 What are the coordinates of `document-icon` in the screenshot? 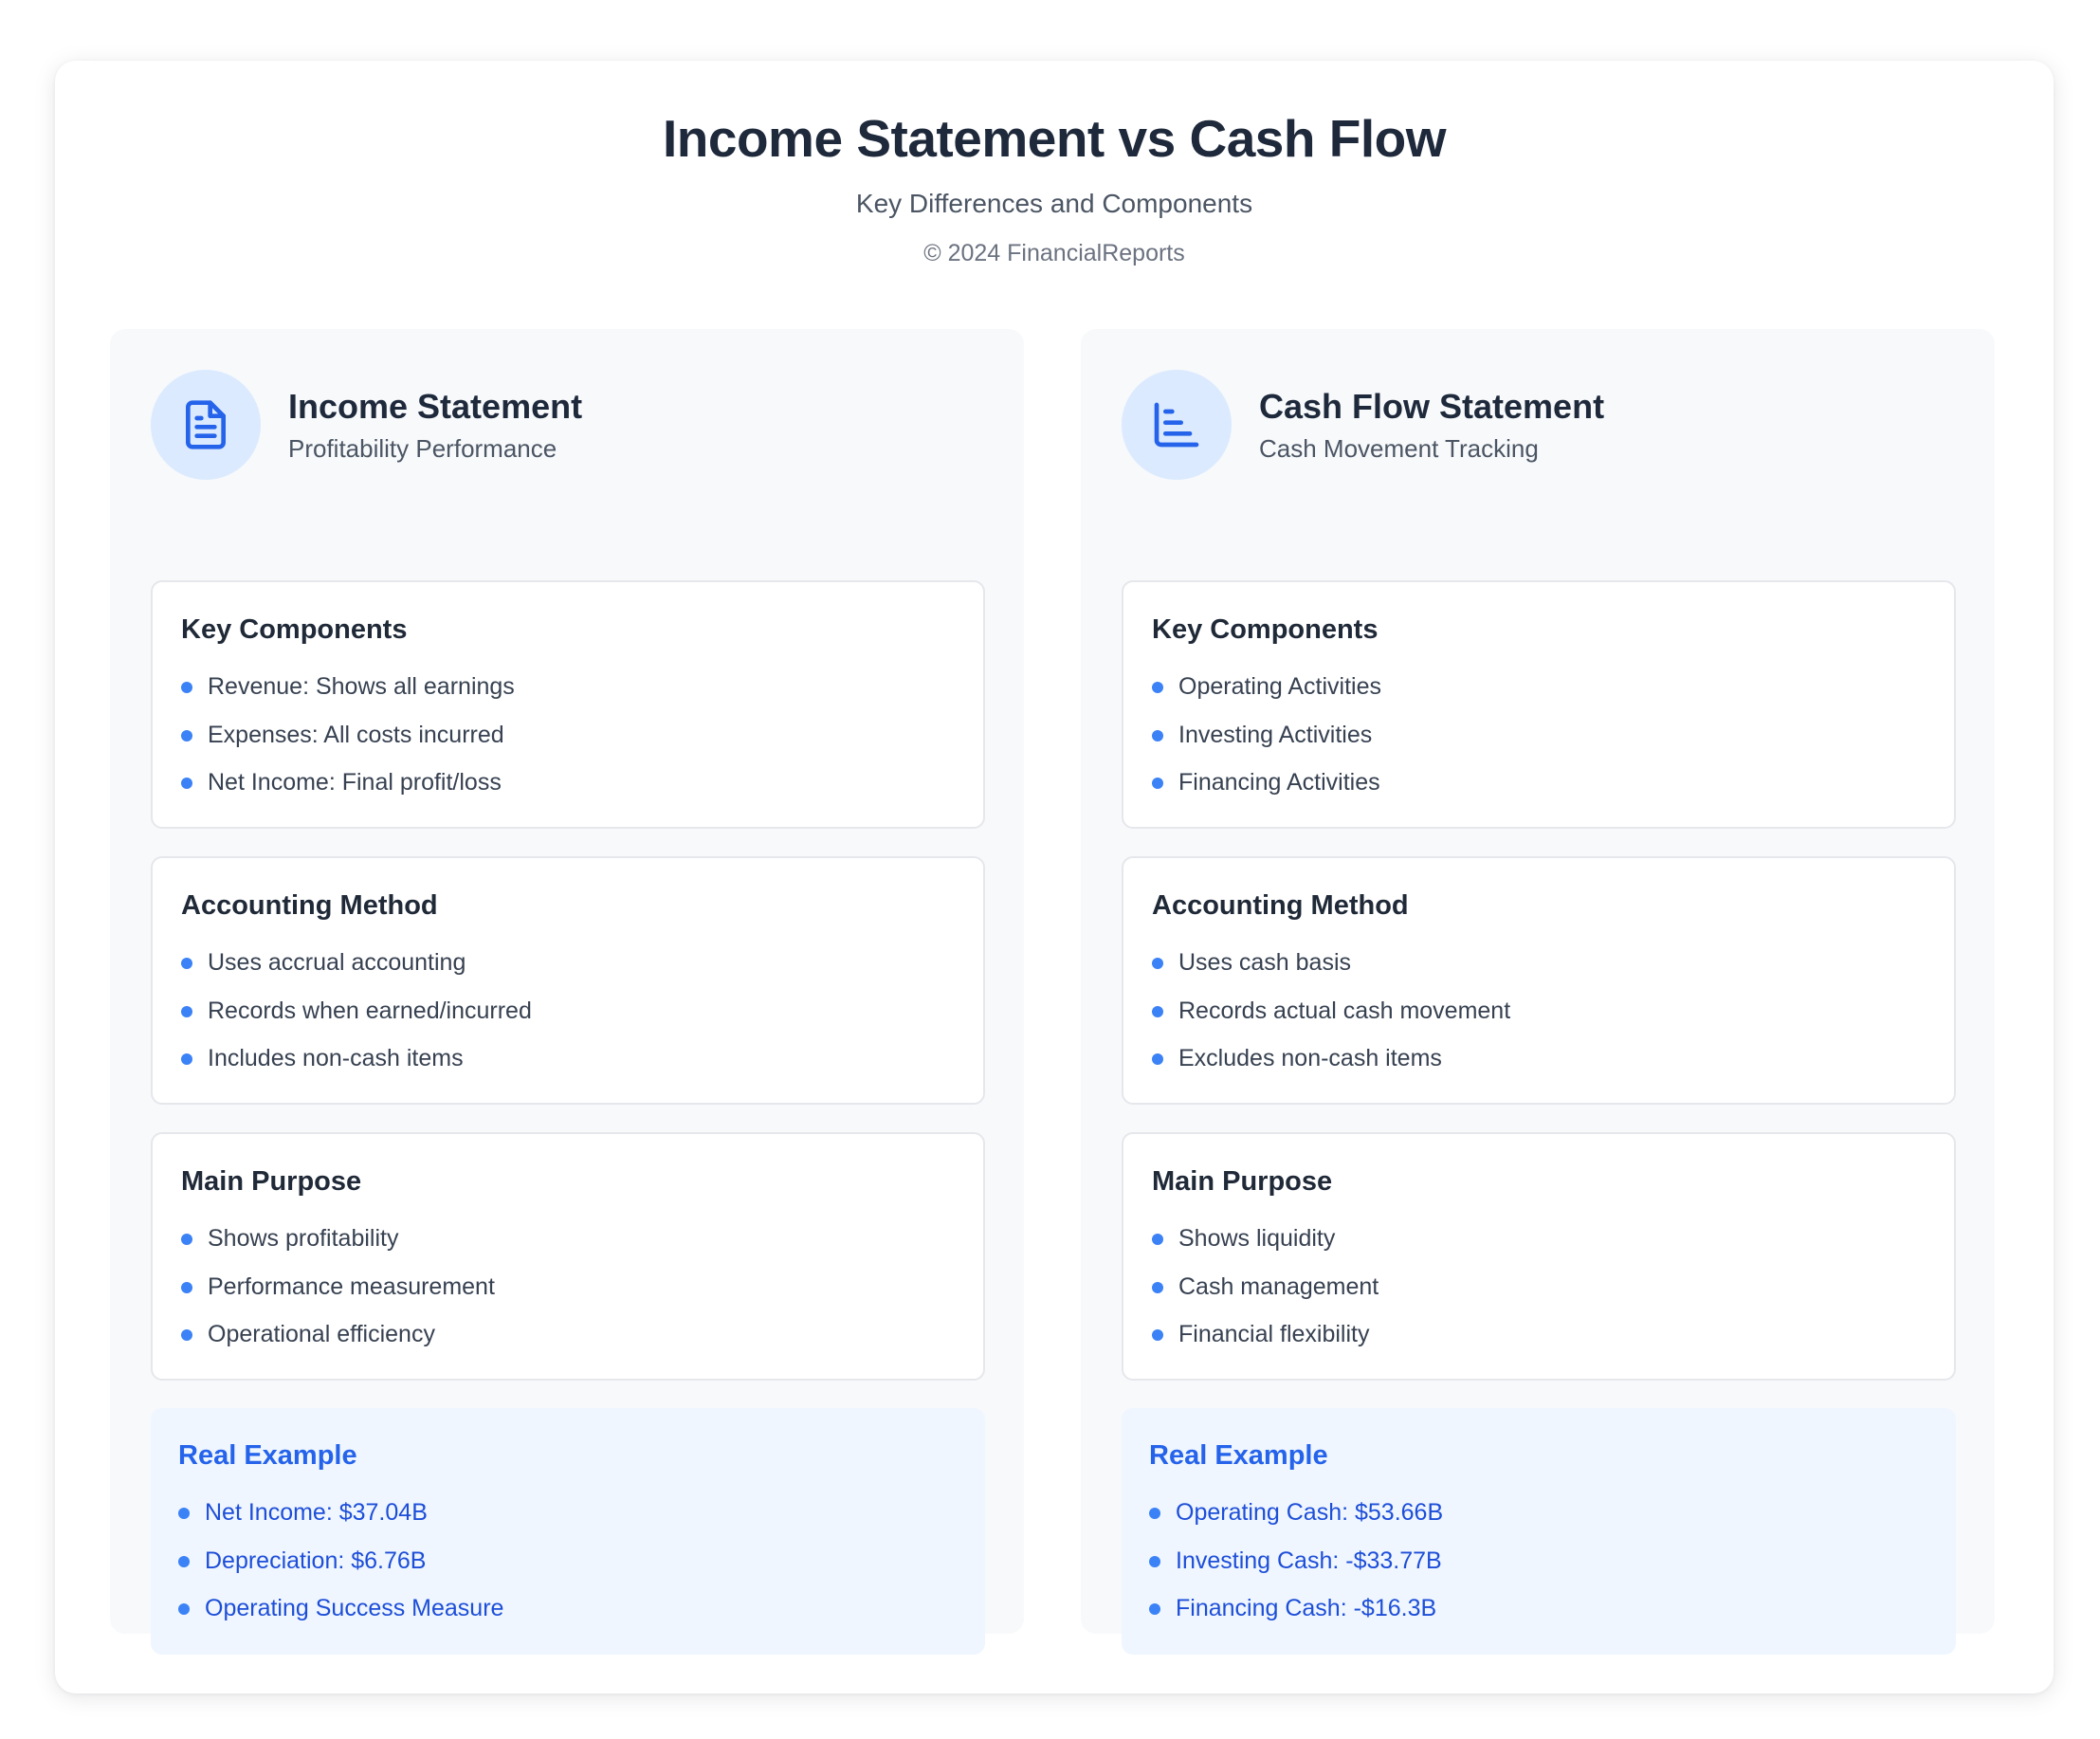 It's located at (206, 425).